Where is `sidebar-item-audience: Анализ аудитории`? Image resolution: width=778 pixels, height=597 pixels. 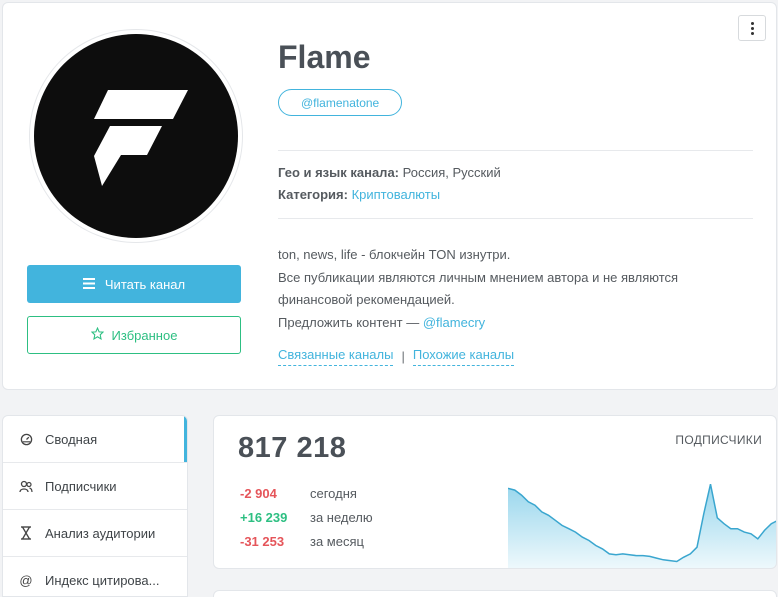
sidebar-item-audience: Анализ аудитории is located at coordinates (95, 533).